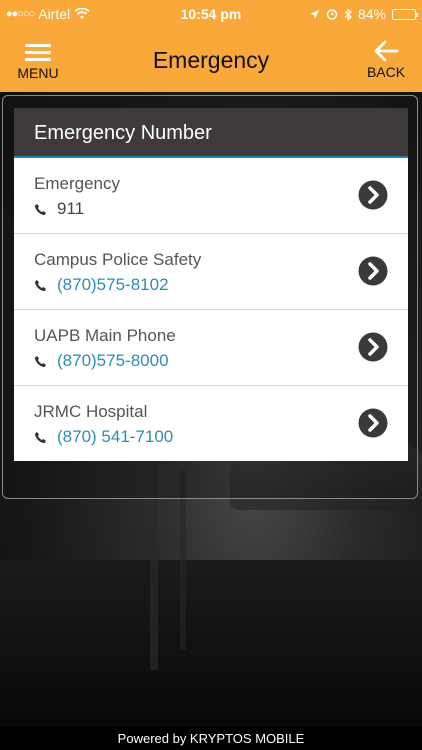 The height and width of the screenshot is (750, 422). What do you see at coordinates (211, 133) in the screenshot?
I see `card-header: Emergency Number` at bounding box center [211, 133].